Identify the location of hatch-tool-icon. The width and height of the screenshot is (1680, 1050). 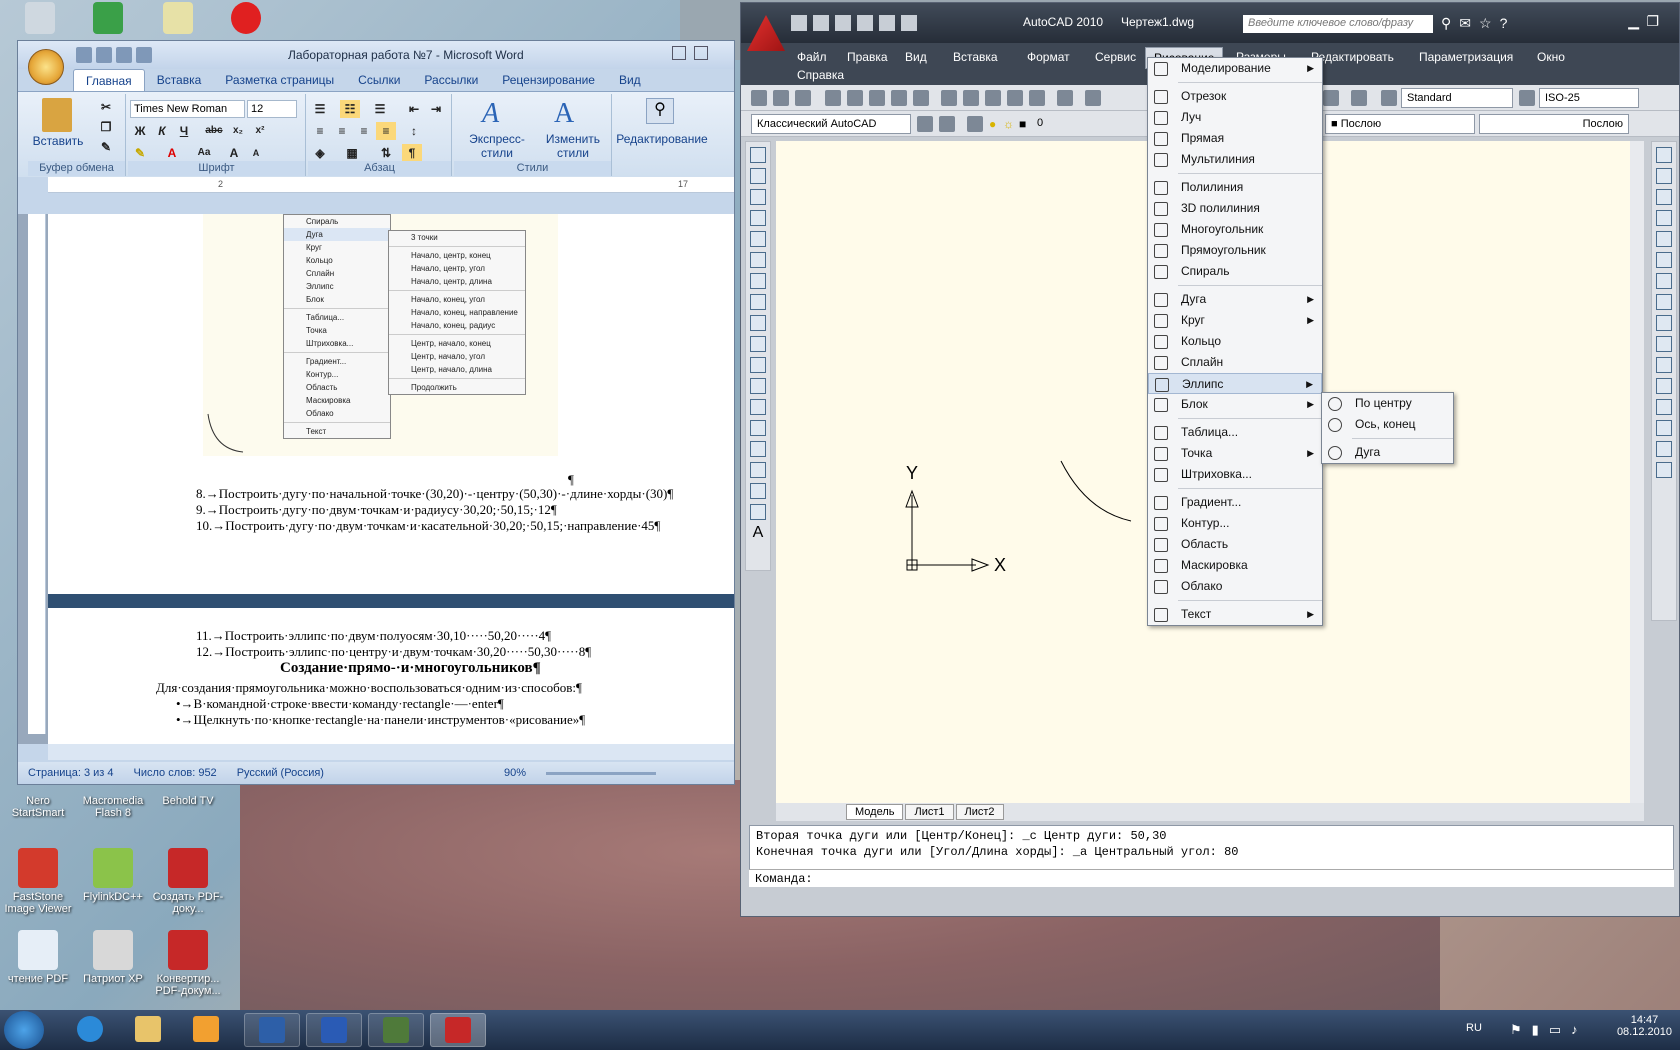
(758, 449).